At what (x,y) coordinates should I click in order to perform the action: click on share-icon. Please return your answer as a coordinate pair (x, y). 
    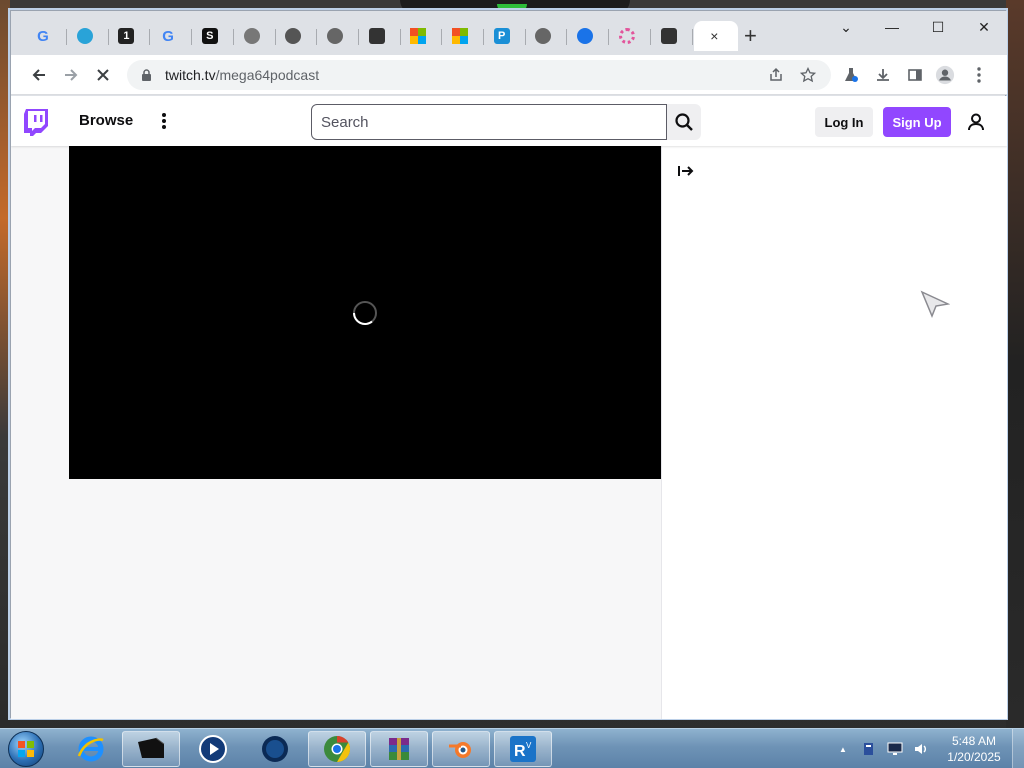
    Looking at the image, I should click on (776, 75).